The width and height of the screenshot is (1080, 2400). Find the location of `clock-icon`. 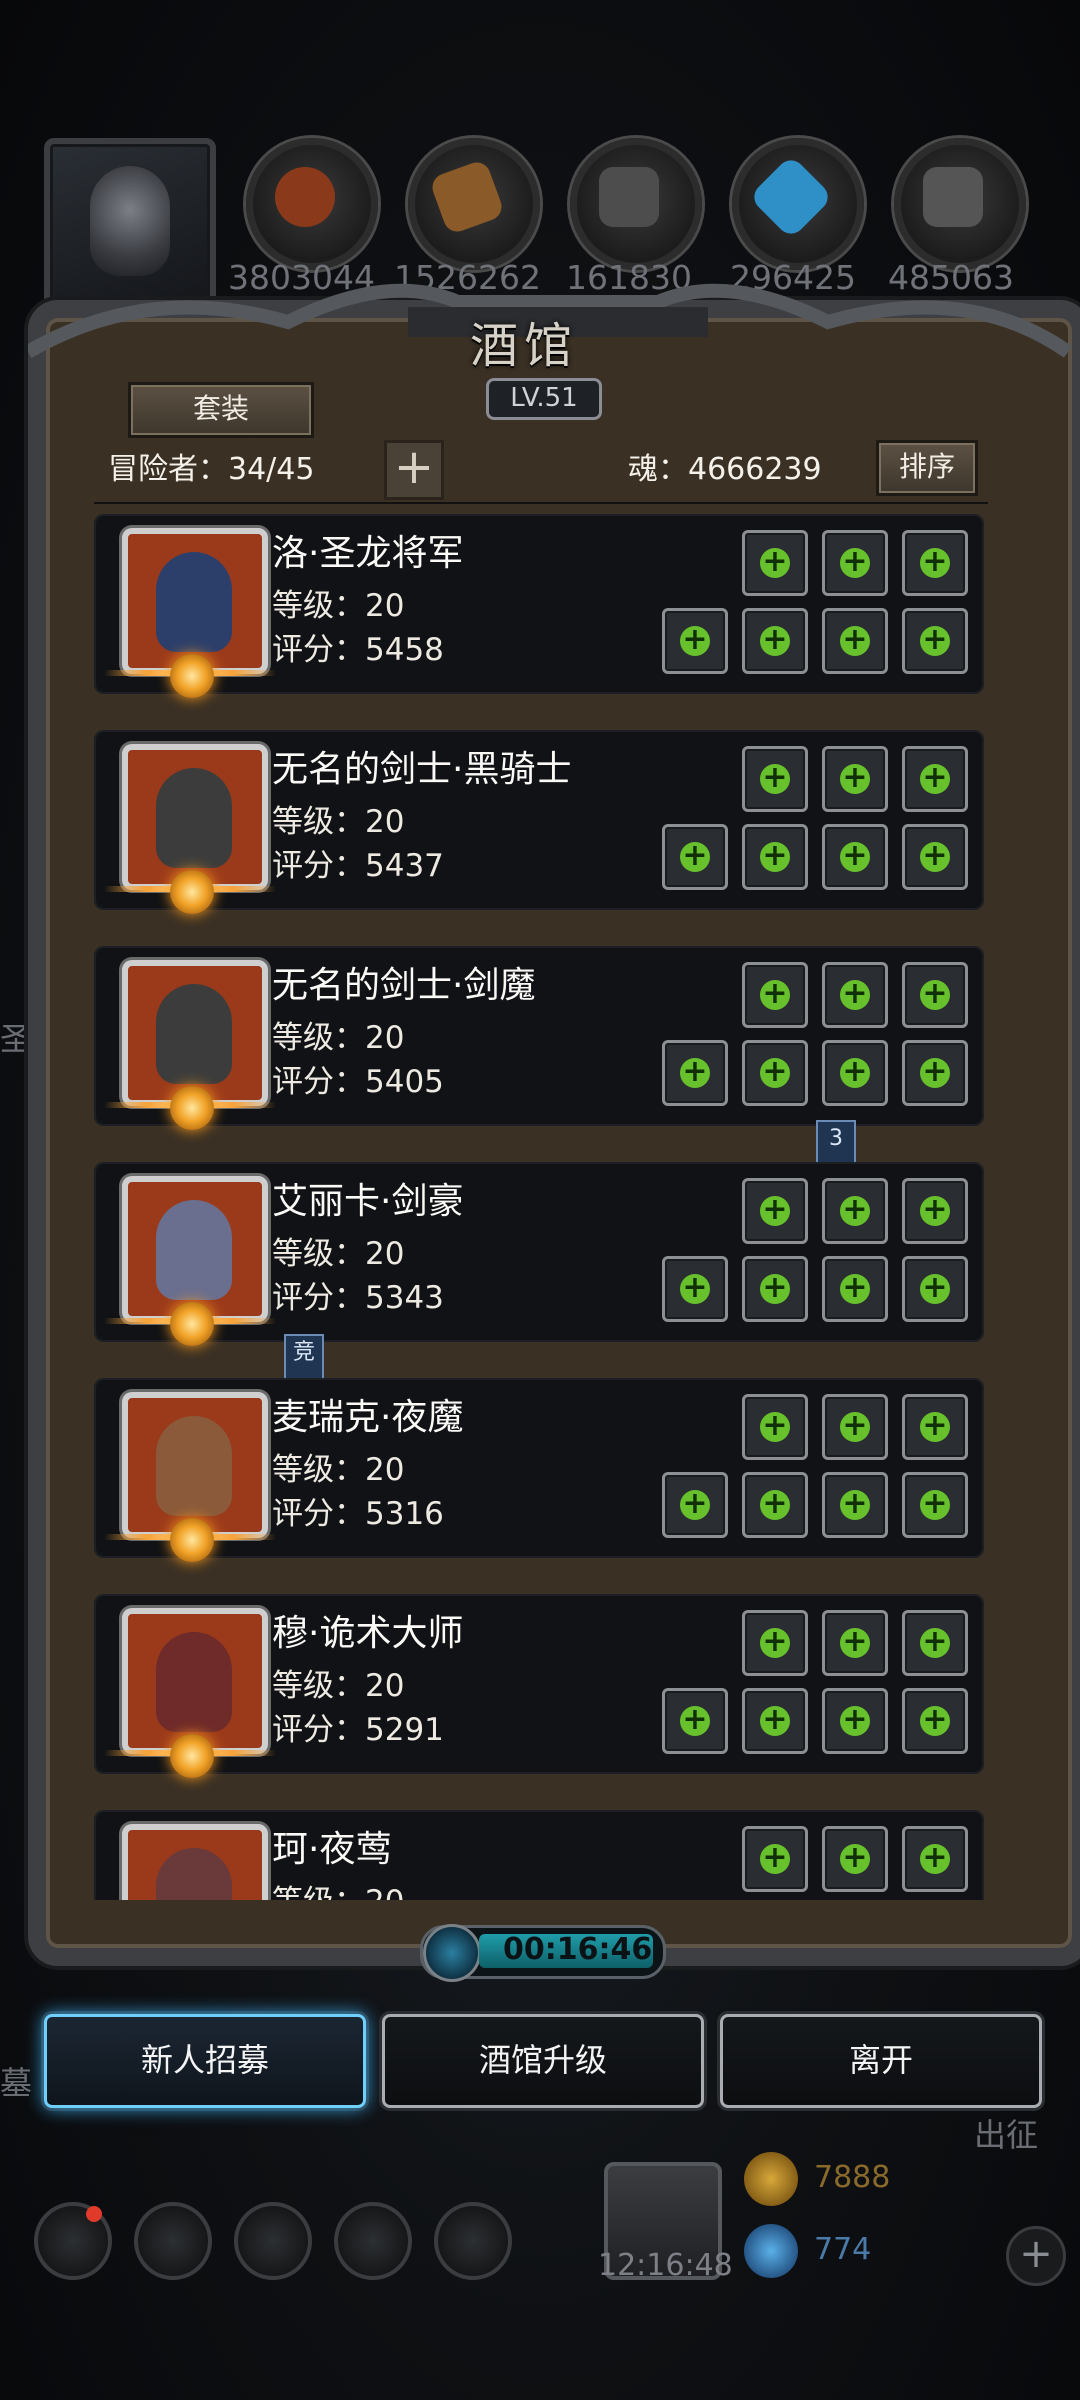

clock-icon is located at coordinates (452, 1953).